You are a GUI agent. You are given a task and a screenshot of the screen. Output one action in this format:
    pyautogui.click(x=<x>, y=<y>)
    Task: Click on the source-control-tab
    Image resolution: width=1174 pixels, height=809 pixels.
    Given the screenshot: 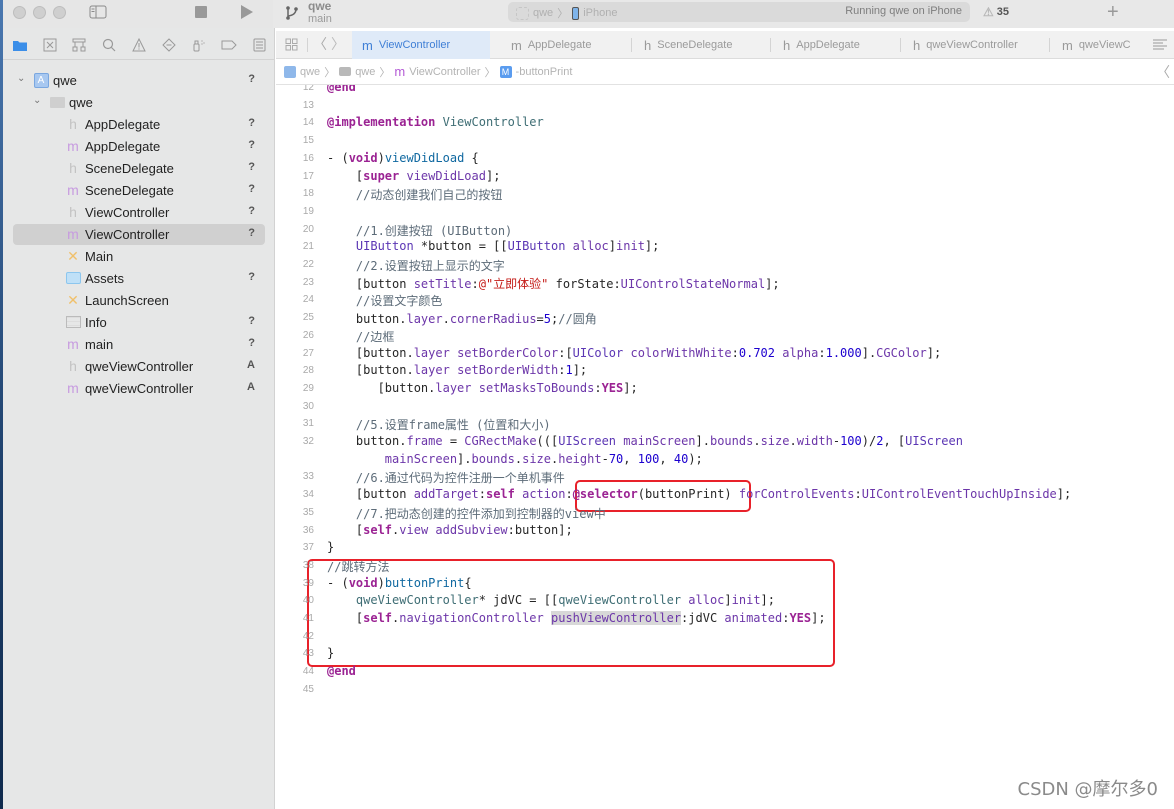 What is the action you would take?
    pyautogui.click(x=50, y=45)
    